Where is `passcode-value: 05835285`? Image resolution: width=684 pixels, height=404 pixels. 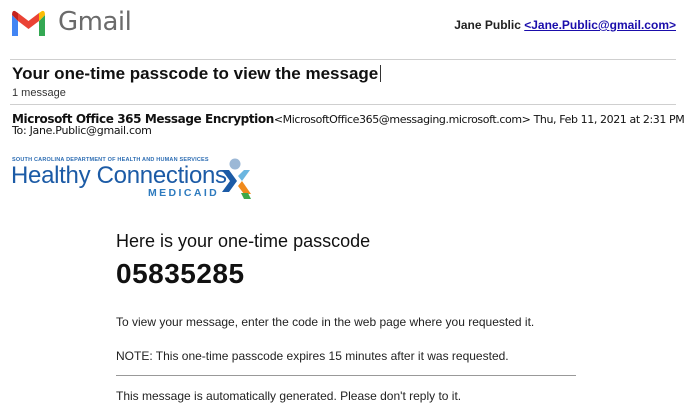
passcode-value: 05835285 is located at coordinates (180, 273).